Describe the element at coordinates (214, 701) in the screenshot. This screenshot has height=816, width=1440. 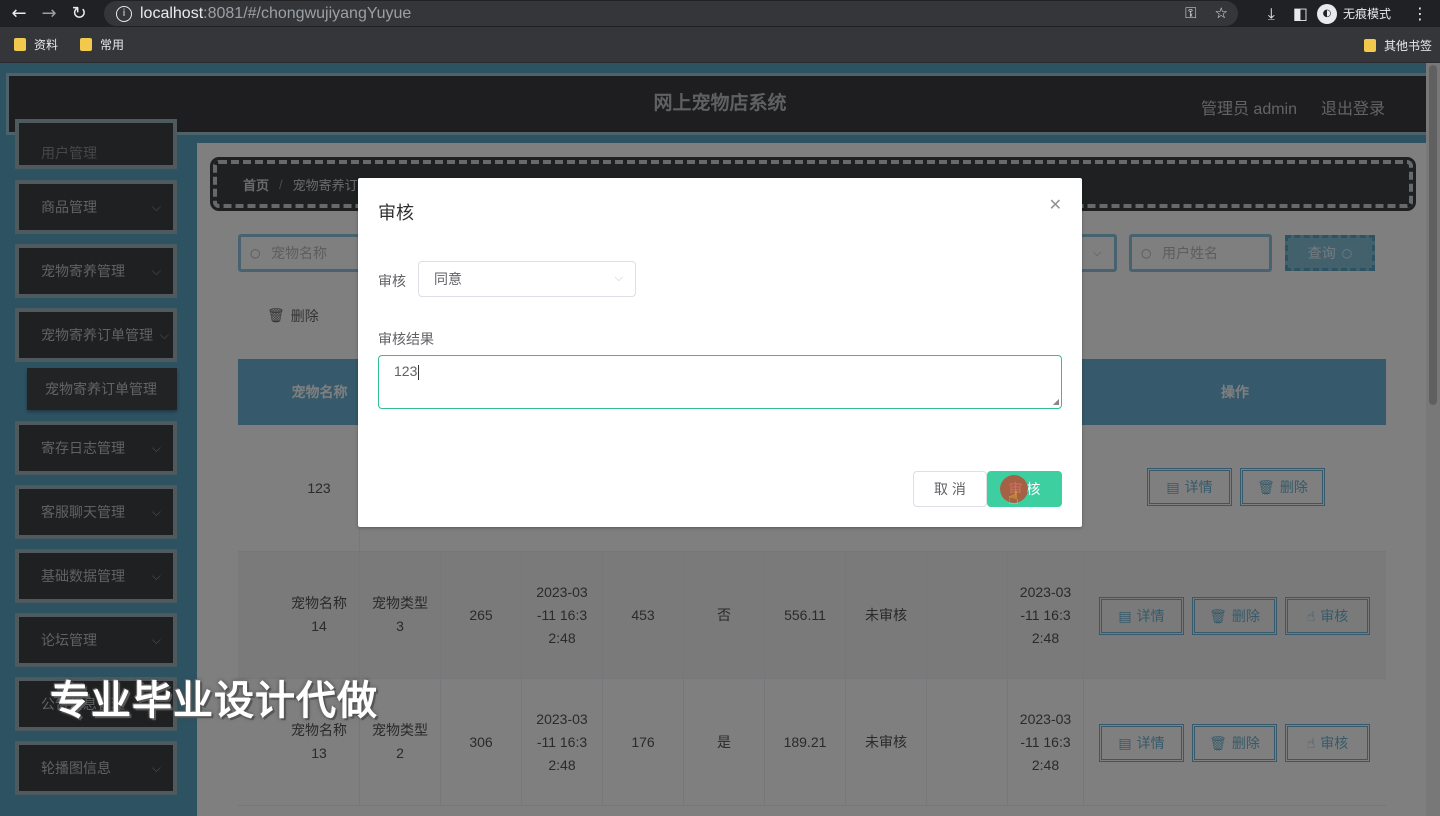
I see `watermark: 专业毕业设计代做` at that location.